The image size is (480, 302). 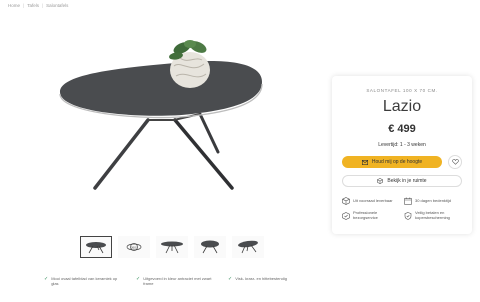 What do you see at coordinates (402, 90) in the screenshot?
I see `product-subtitle: SALONTAFEL 100 X 70 CM.` at bounding box center [402, 90].